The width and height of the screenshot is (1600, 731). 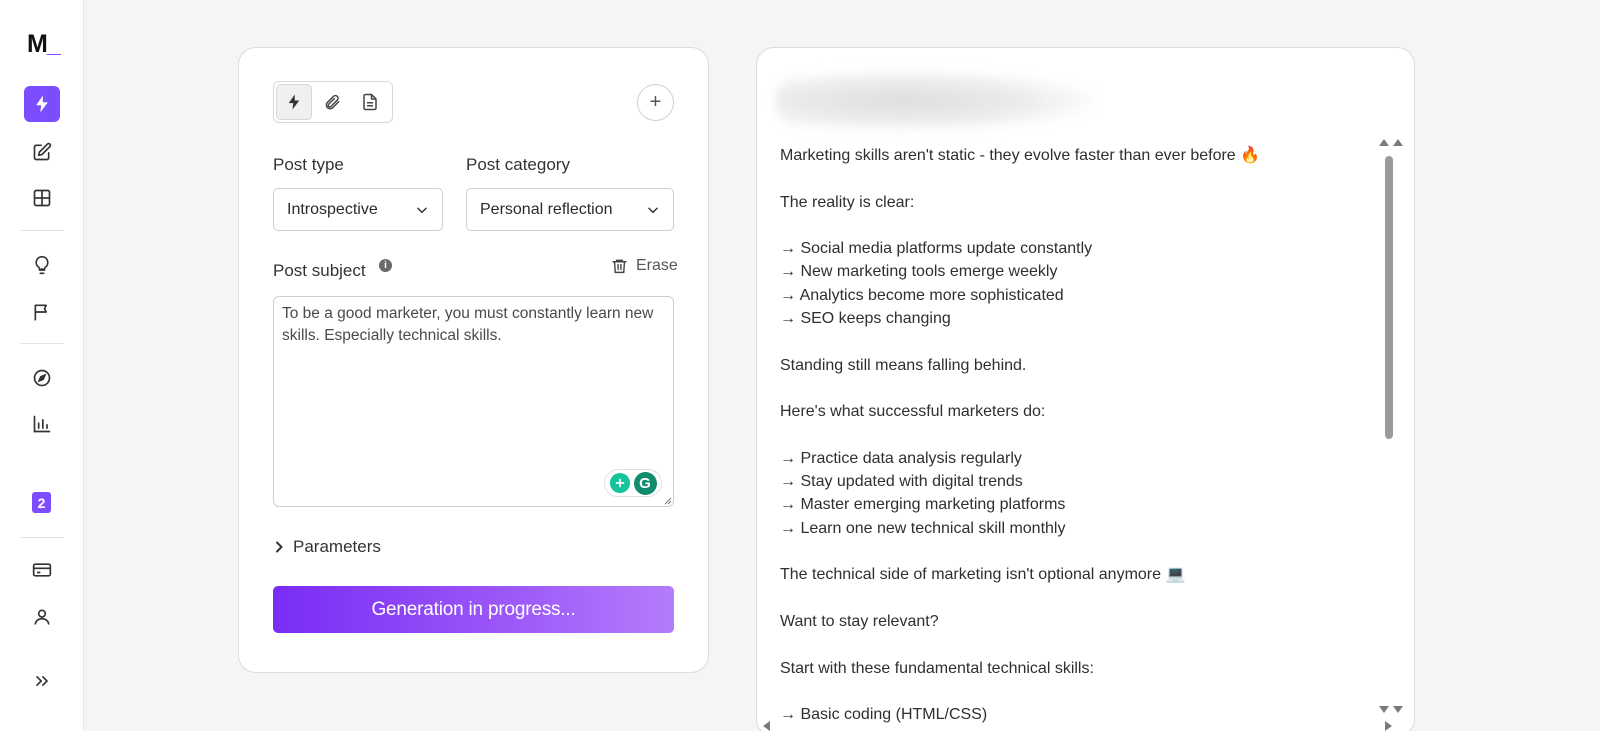 I want to click on post-line: → Learn one new technical skill monthly, so click(x=923, y=528).